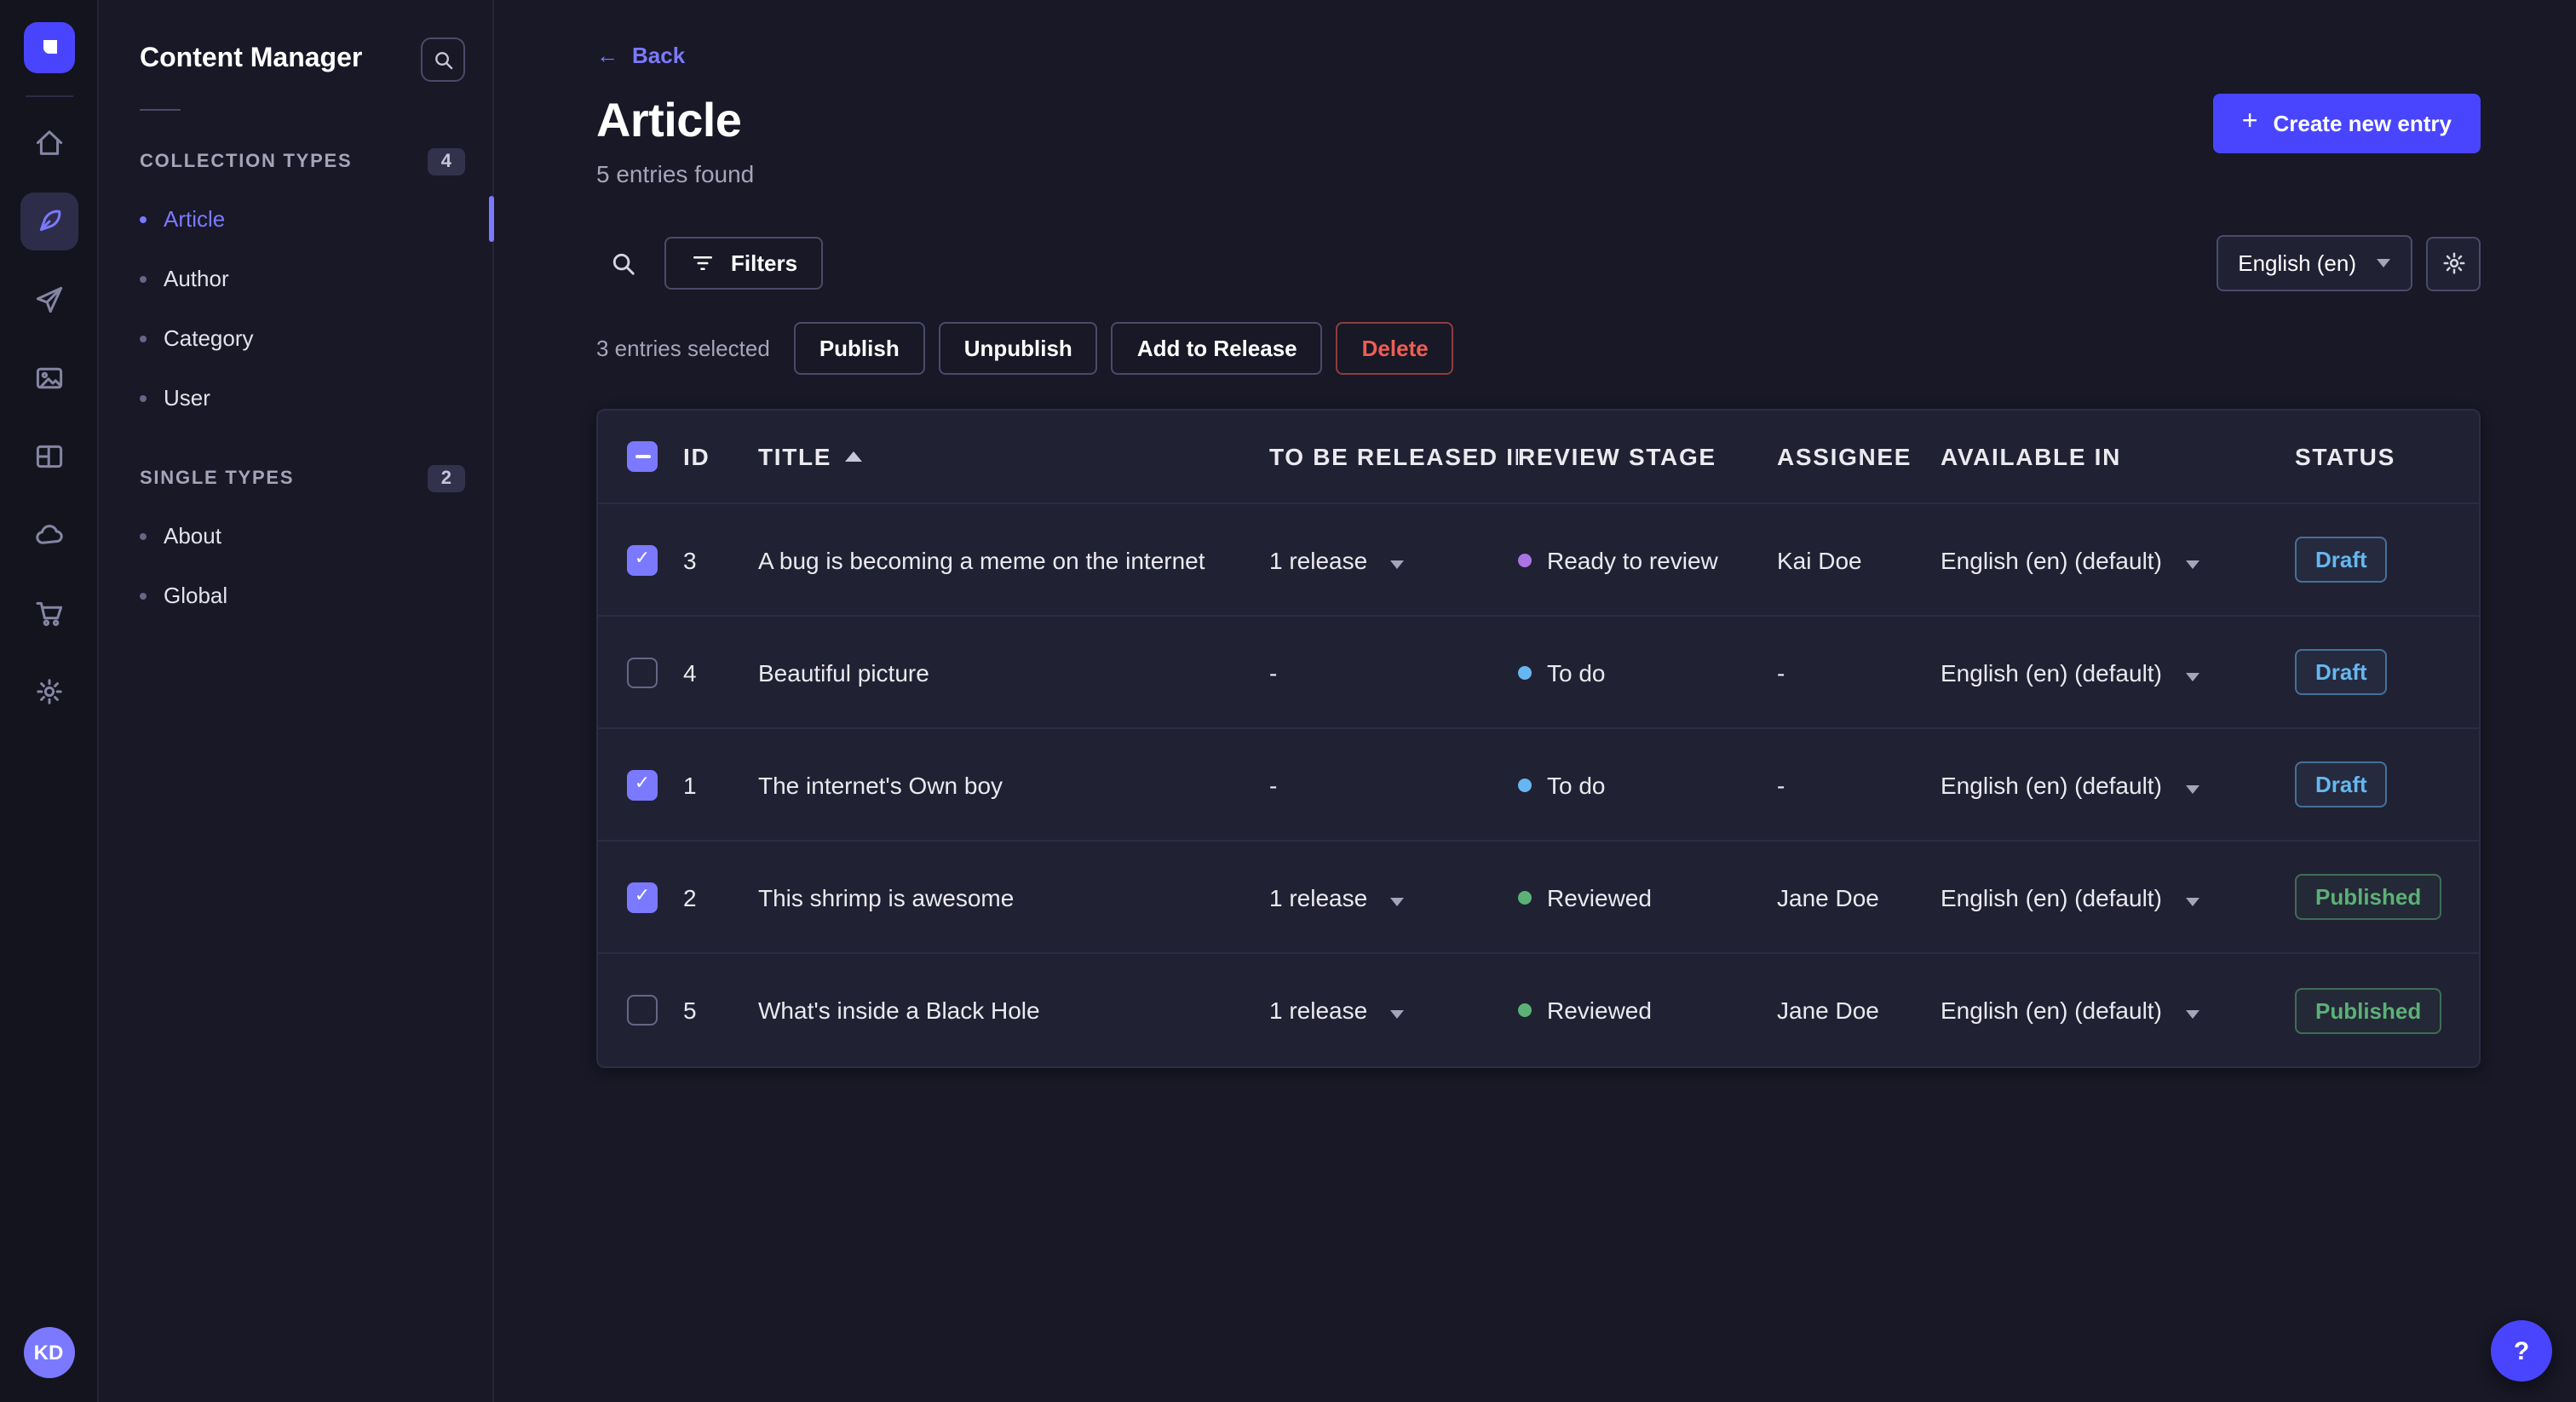 This screenshot has height=1402, width=2576. What do you see at coordinates (2521, 1351) in the screenshot?
I see `help-button: ?` at bounding box center [2521, 1351].